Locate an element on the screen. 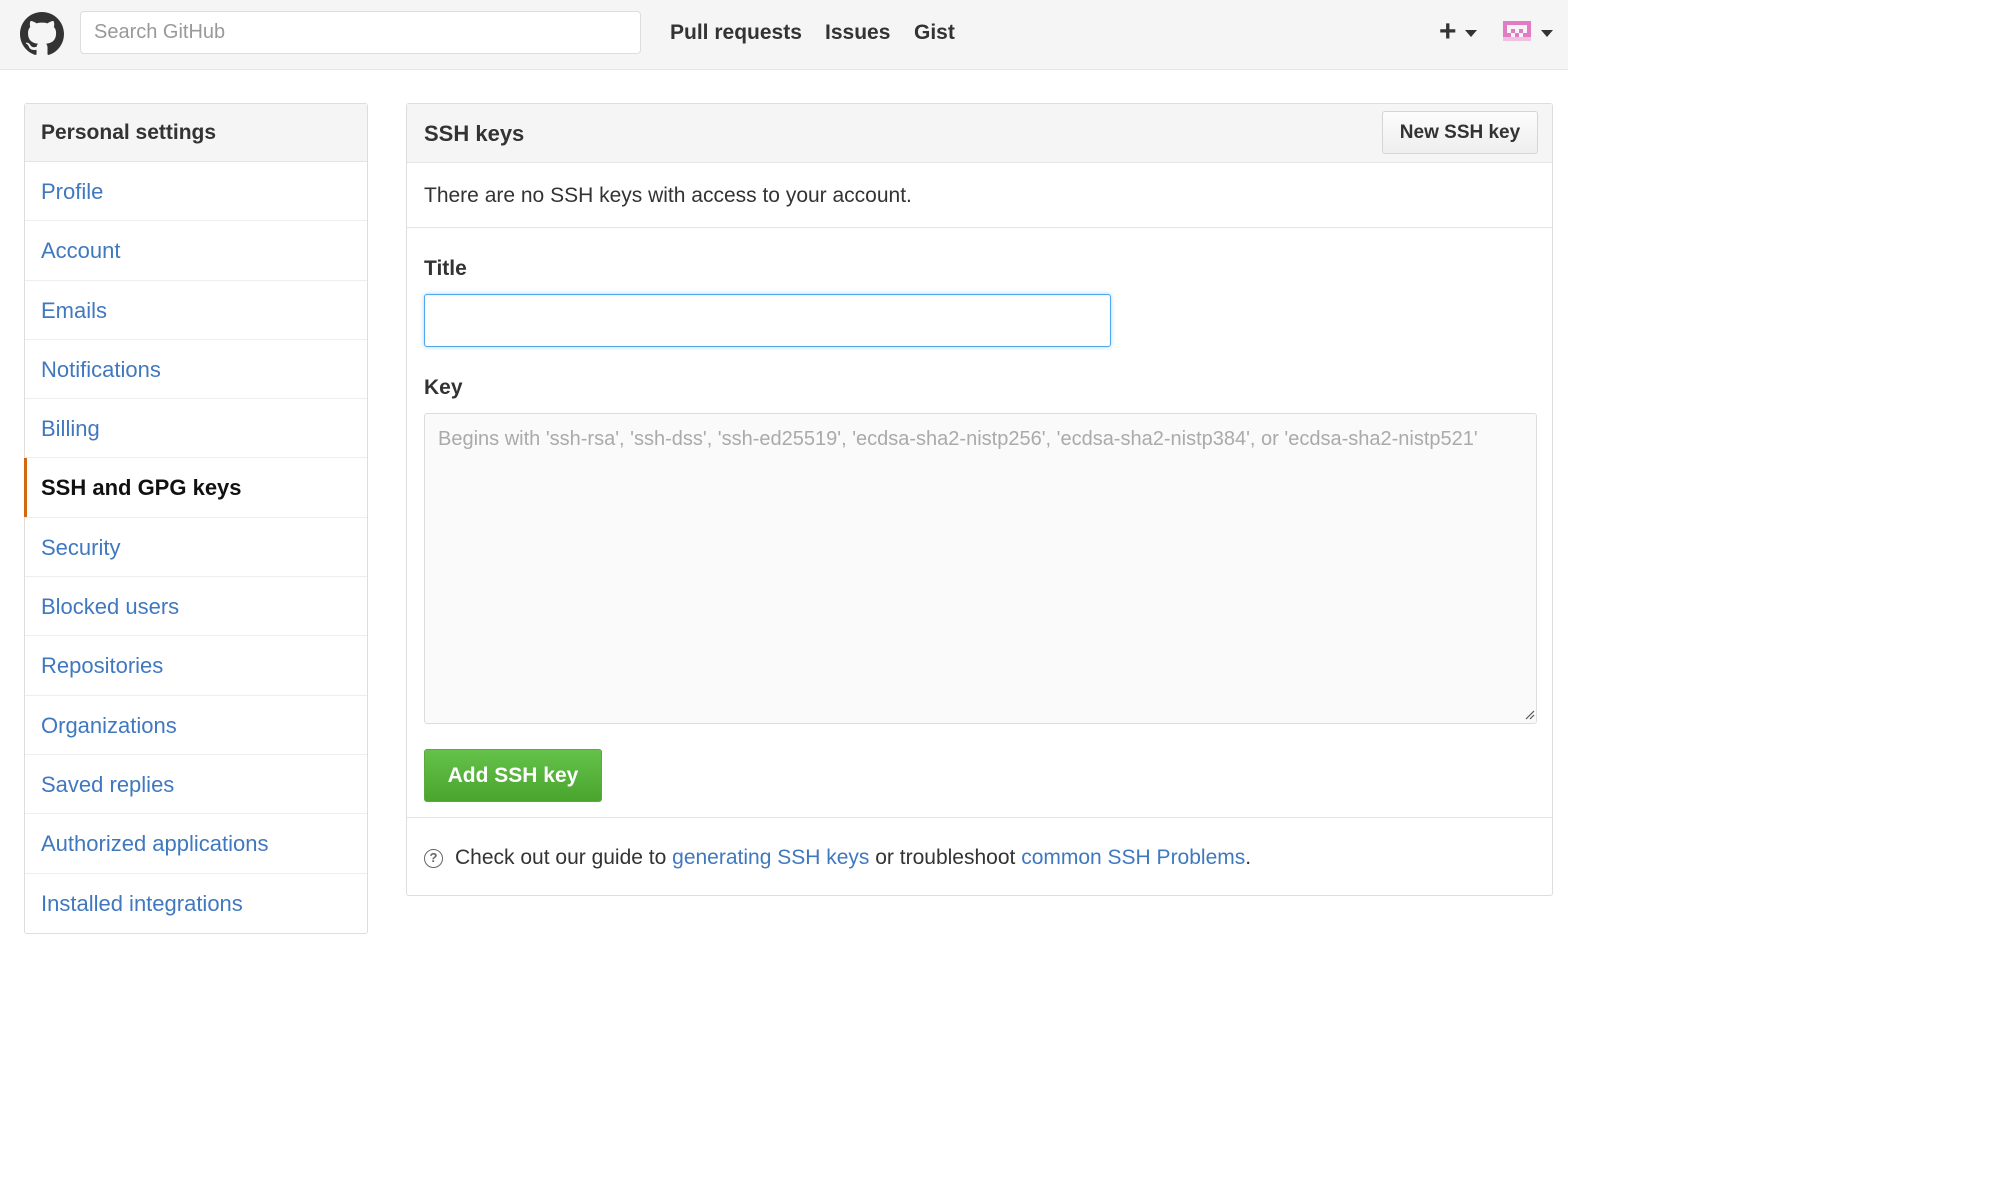 The image size is (1999, 1197). help-middle: or troubleshoot is located at coordinates (945, 857).